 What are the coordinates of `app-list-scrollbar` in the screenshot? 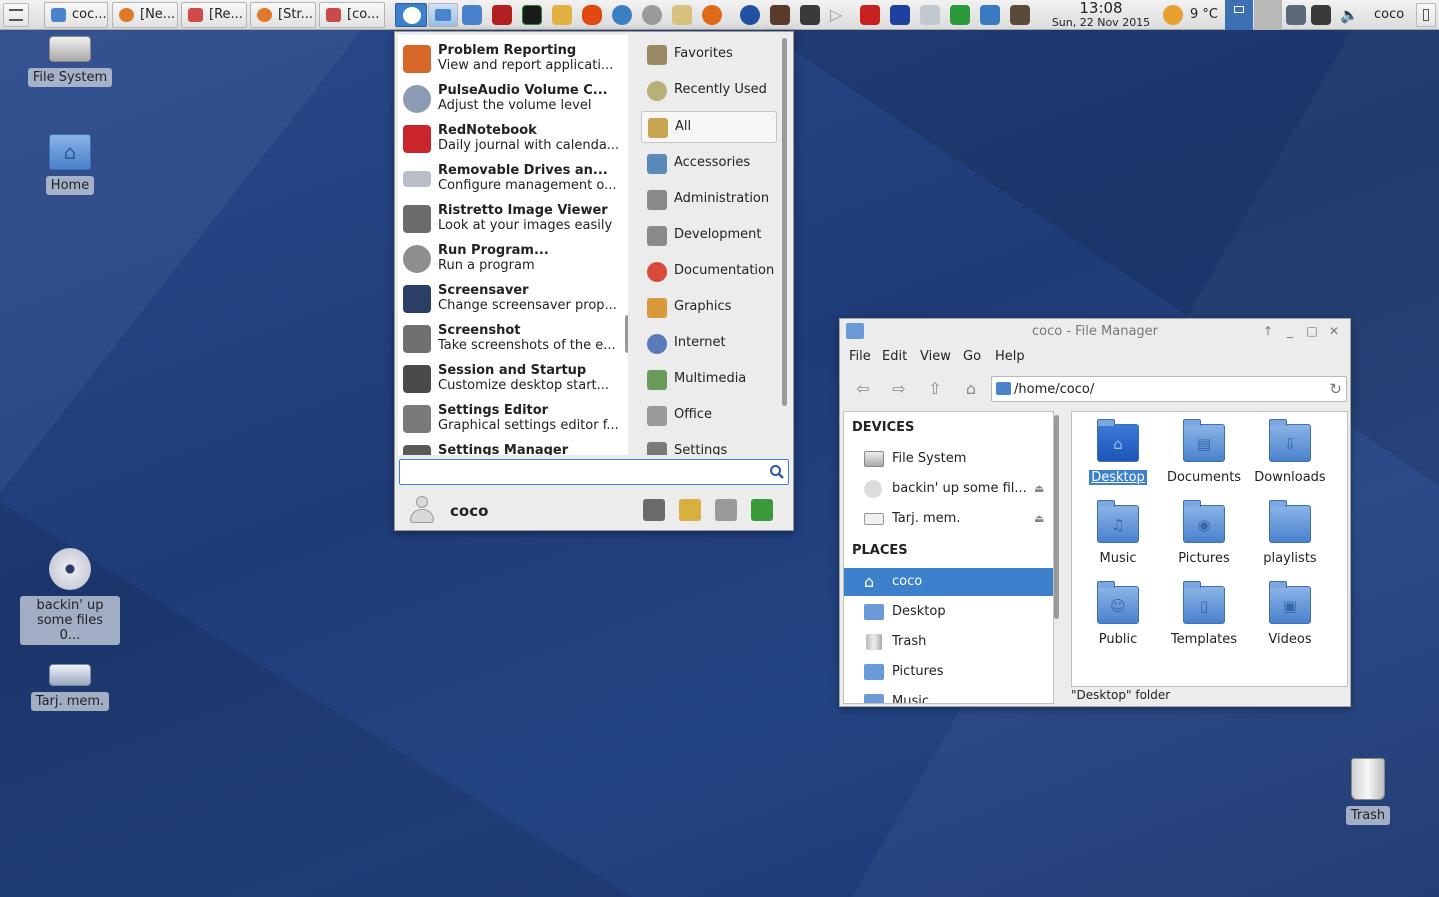 It's located at (626, 334).